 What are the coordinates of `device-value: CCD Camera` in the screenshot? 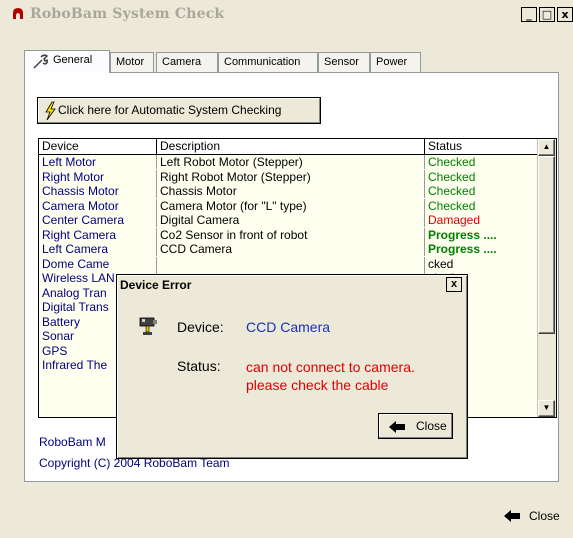 It's located at (288, 327).